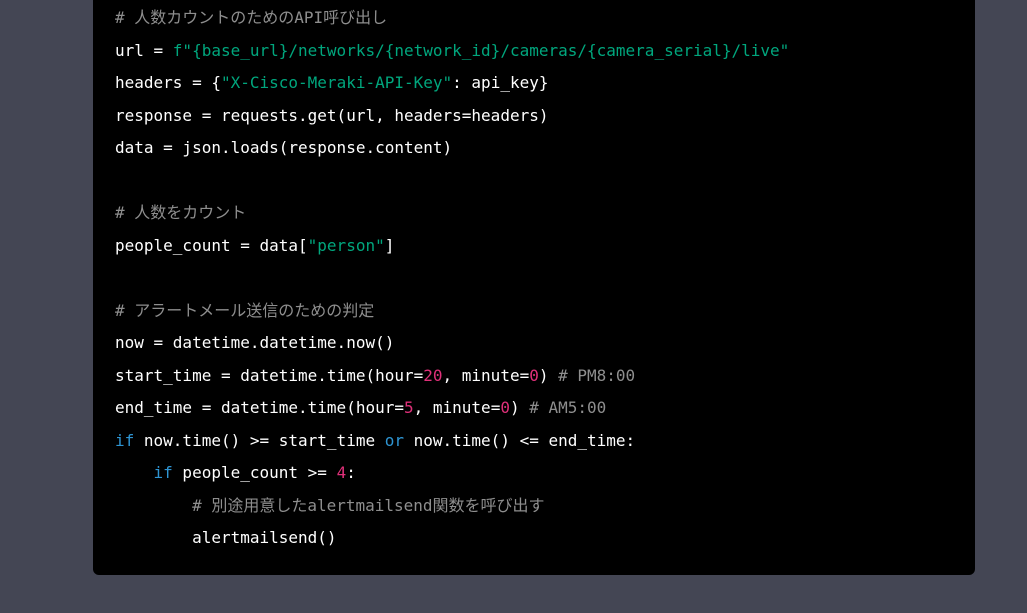 The image size is (1027, 613). I want to click on code-token-number: 5, so click(408, 407).